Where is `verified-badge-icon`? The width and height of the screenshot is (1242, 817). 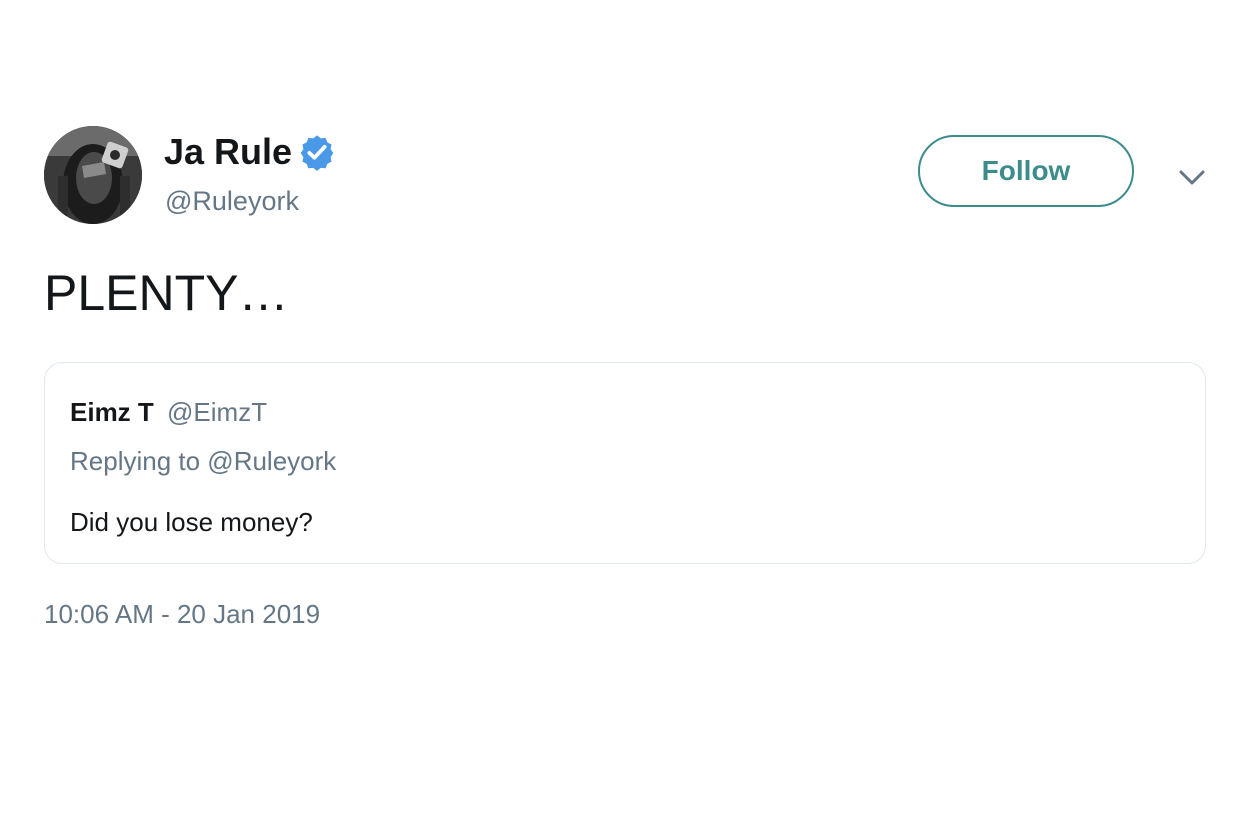 verified-badge-icon is located at coordinates (317, 153).